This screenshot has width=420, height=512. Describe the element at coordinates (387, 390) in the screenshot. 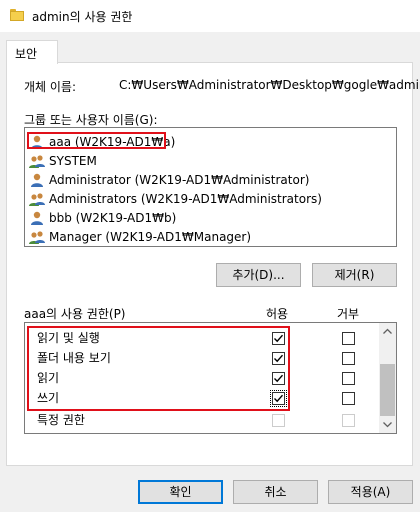

I see `scrollbar-thumb` at that location.